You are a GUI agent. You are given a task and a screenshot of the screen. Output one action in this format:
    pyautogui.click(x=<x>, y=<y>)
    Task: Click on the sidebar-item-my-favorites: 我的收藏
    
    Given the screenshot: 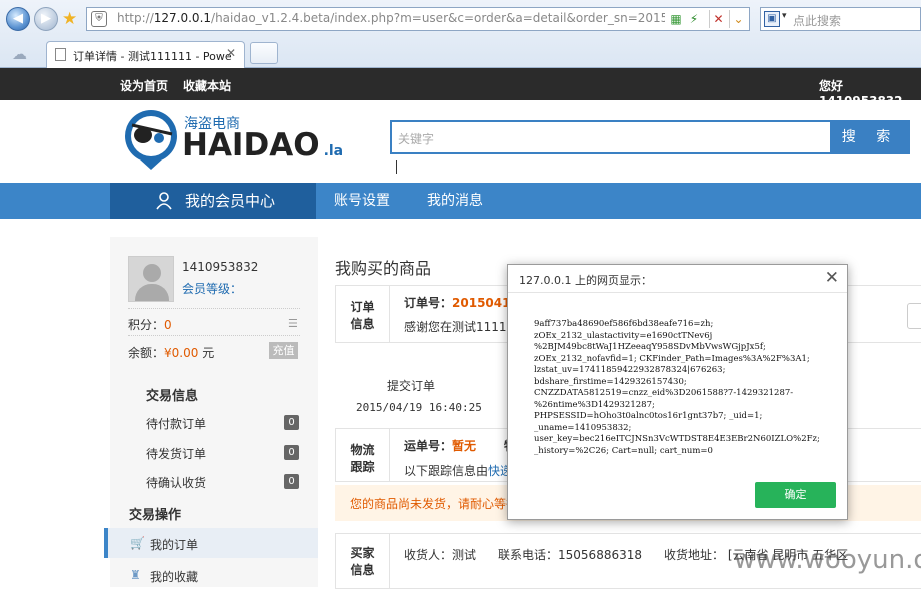 What is the action you would take?
    pyautogui.click(x=174, y=576)
    